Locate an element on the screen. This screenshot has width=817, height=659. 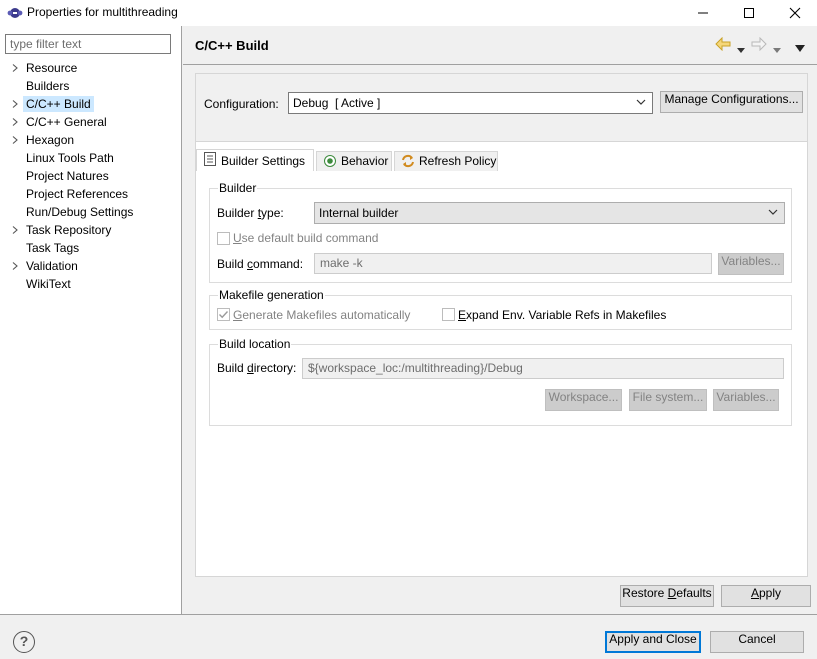
dialog-button-bar: ? Apply and Close Cancel is located at coordinates (408, 636).